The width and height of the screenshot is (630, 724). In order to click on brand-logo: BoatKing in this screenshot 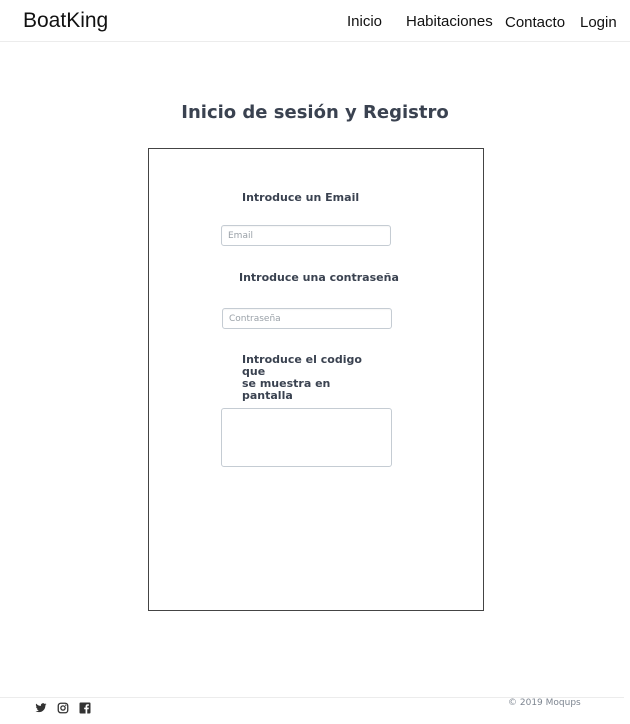, I will do `click(65, 21)`.